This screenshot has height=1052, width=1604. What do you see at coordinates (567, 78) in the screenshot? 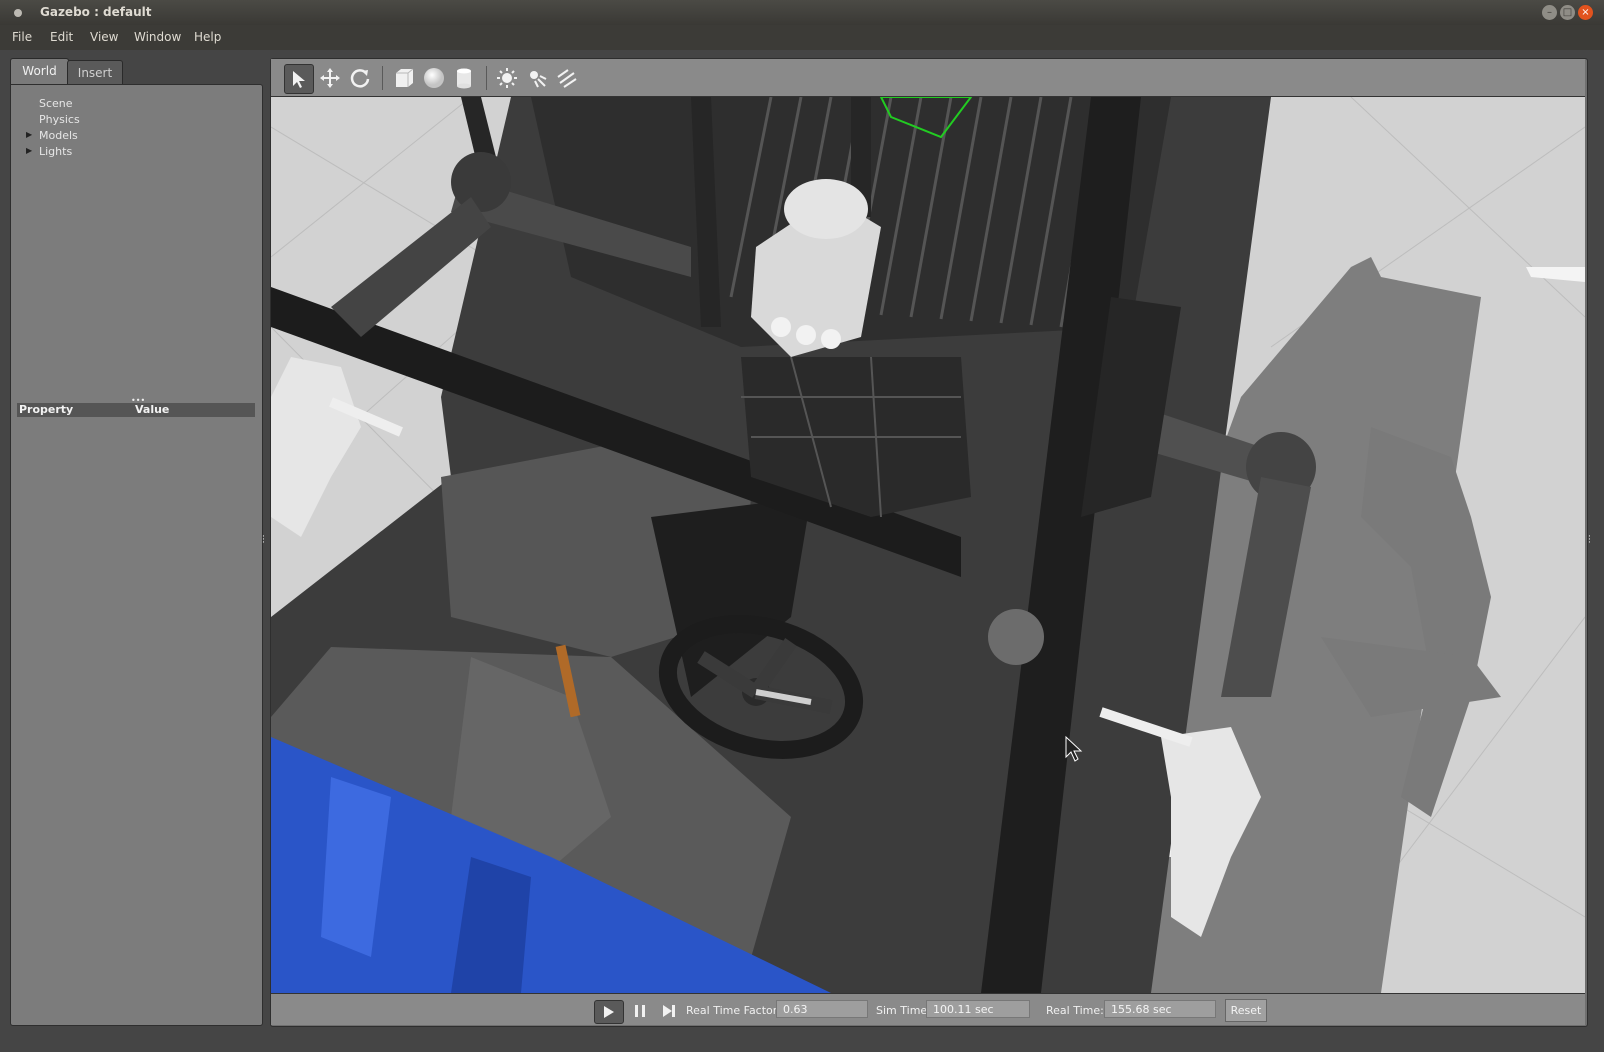
I see `directional-light-icon` at bounding box center [567, 78].